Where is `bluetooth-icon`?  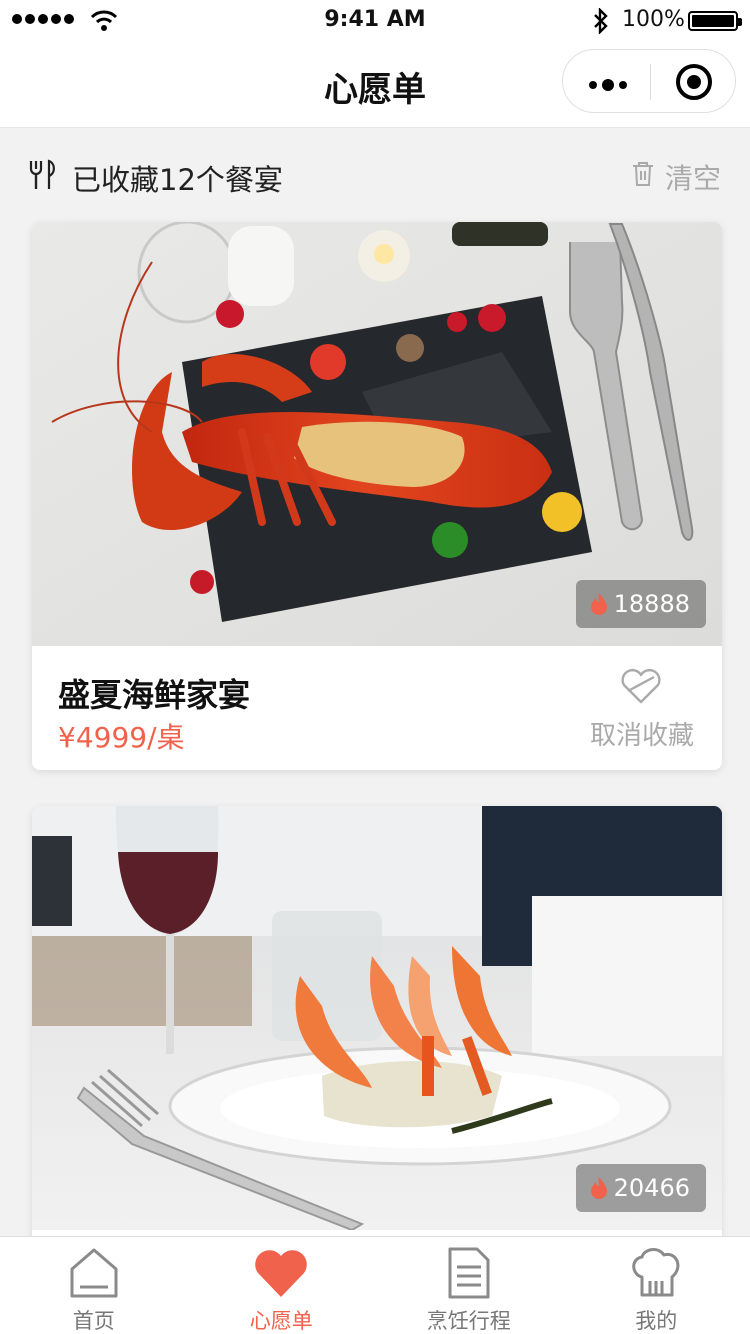
bluetooth-icon is located at coordinates (601, 21).